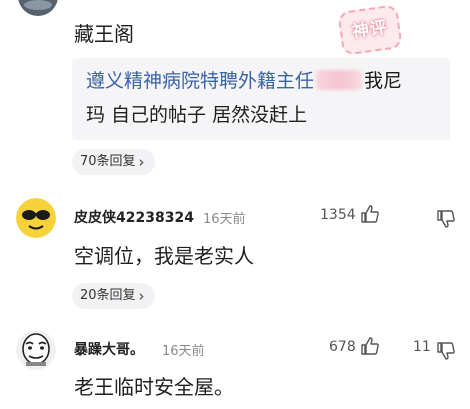  What do you see at coordinates (104, 34) in the screenshot?
I see `comment-text: 藏王阁` at bounding box center [104, 34].